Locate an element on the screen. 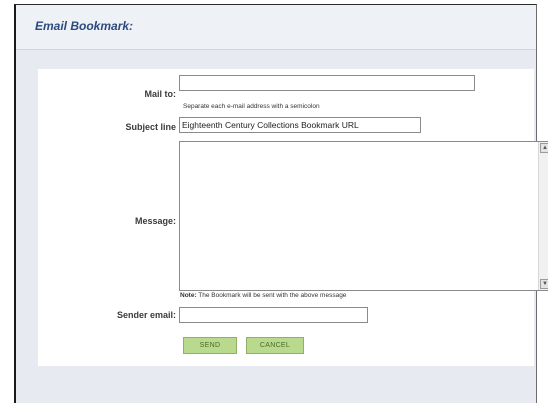 Image resolution: width=548 pixels, height=403 pixels. message-label: Message: is located at coordinates (155, 221).